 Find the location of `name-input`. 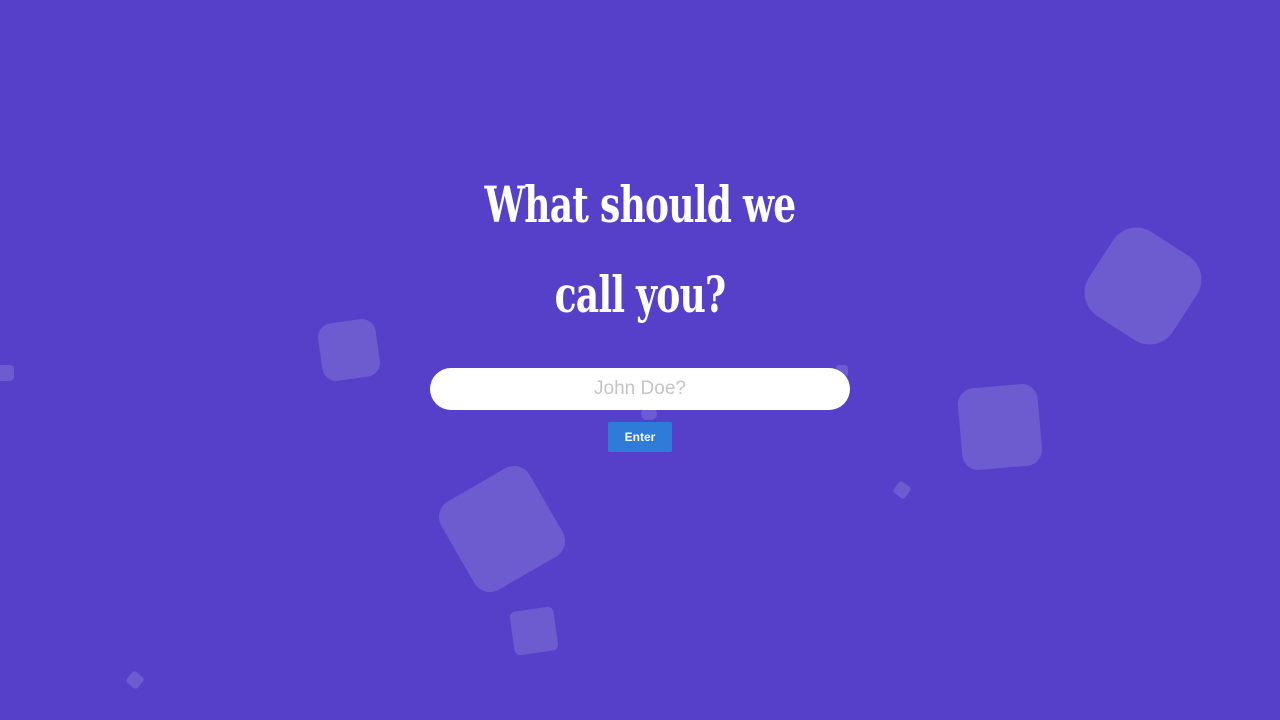

name-input is located at coordinates (640, 389).